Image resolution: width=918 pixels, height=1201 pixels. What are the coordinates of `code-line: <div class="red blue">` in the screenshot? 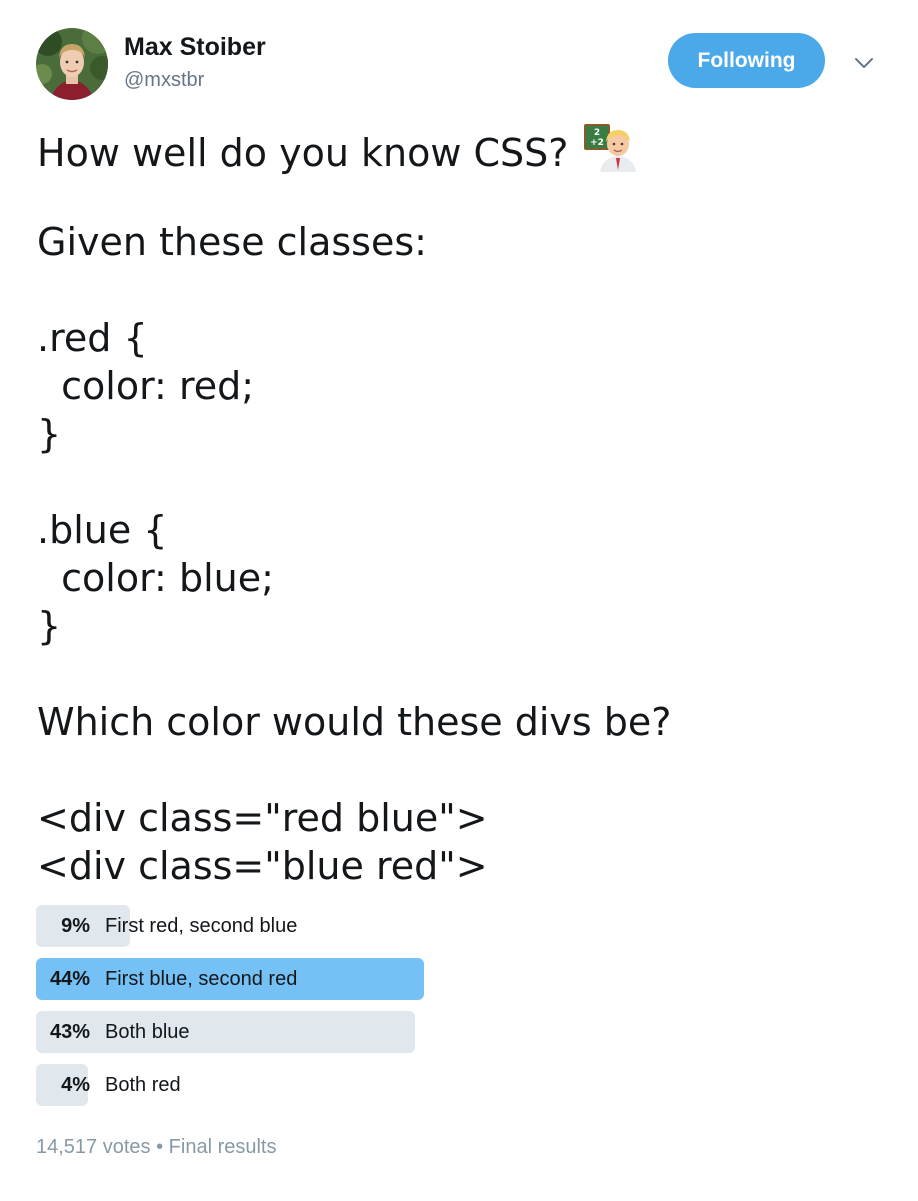 It's located at (262, 818).